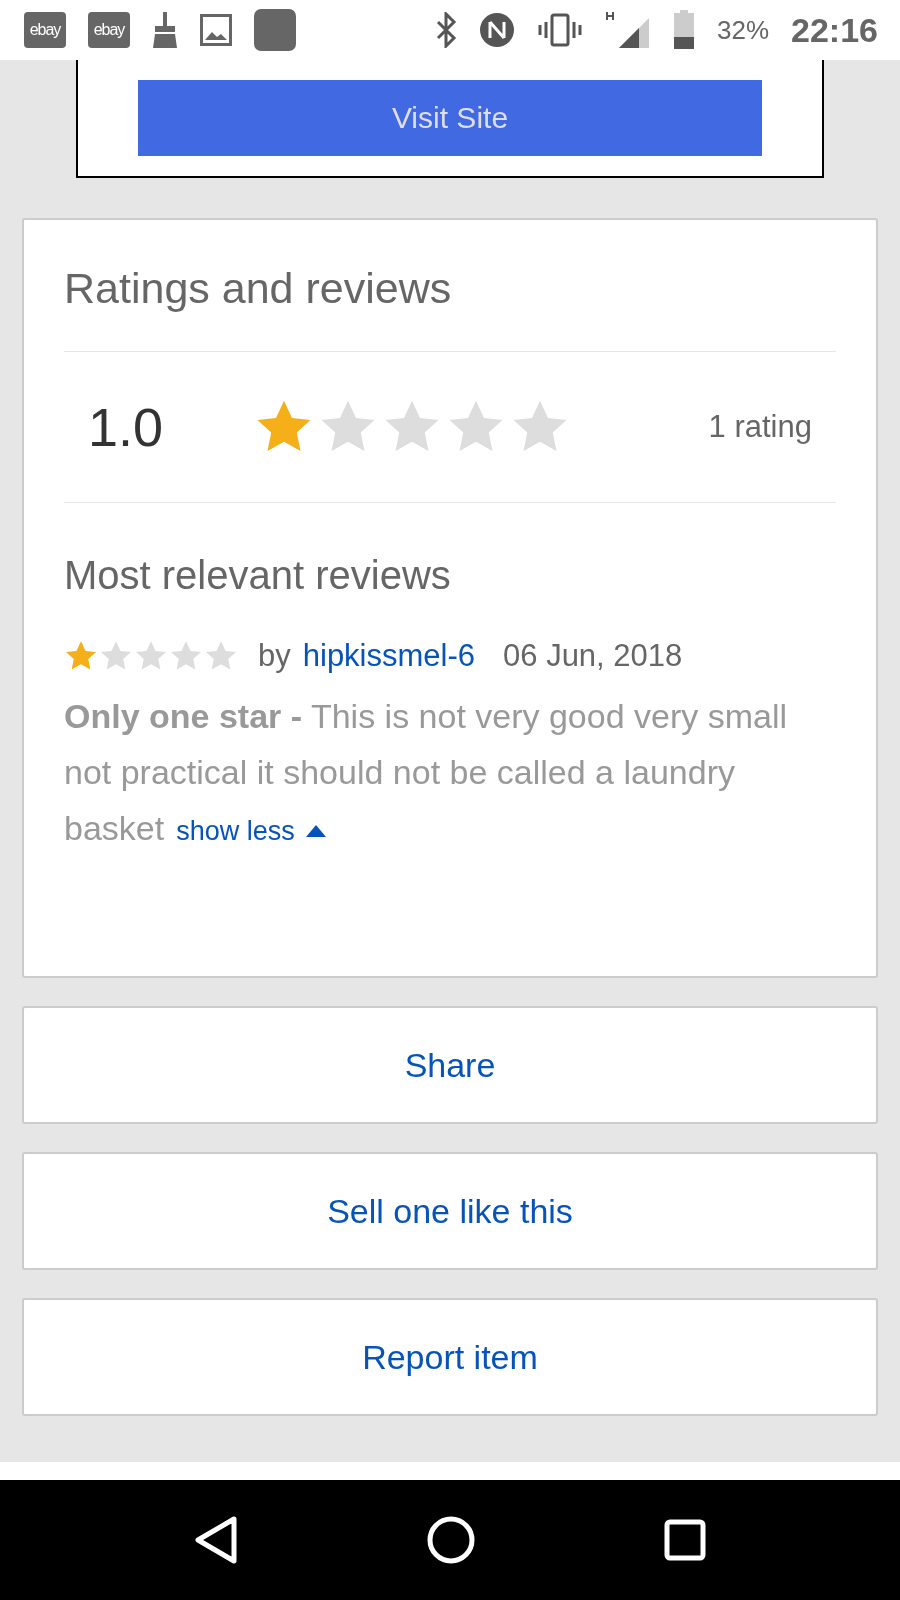 The image size is (900, 1600). What do you see at coordinates (743, 30) in the screenshot?
I see `battery-percentage: 32%` at bounding box center [743, 30].